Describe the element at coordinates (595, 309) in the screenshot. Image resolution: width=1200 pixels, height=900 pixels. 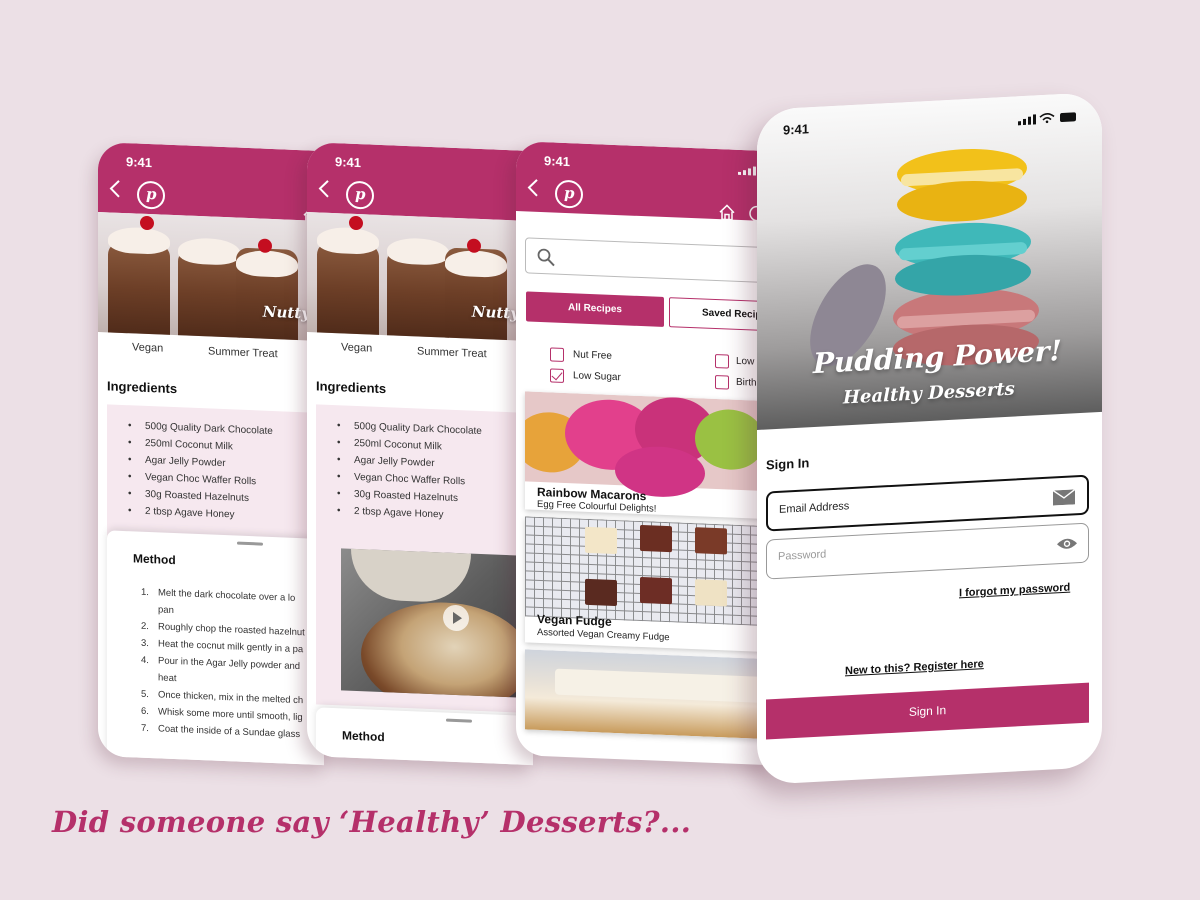
I see `tab-all-recipes: All Recipes` at that location.